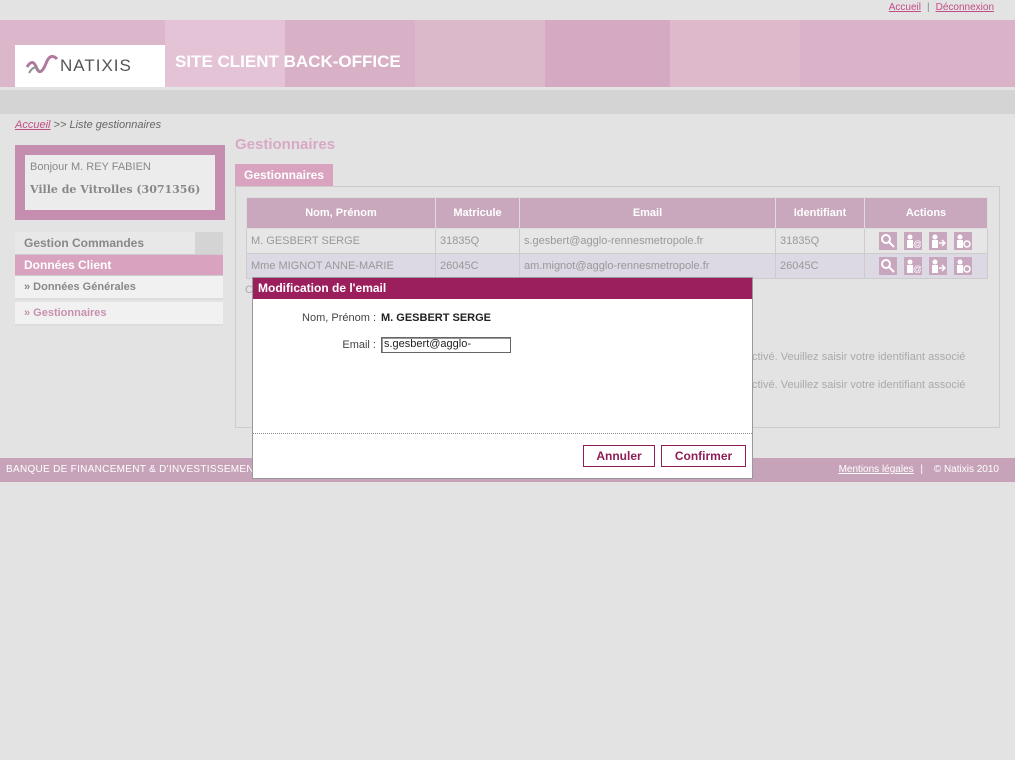 The image size is (1015, 760). I want to click on site-title: SITE CLIENT BACK-OFFICE, so click(288, 61).